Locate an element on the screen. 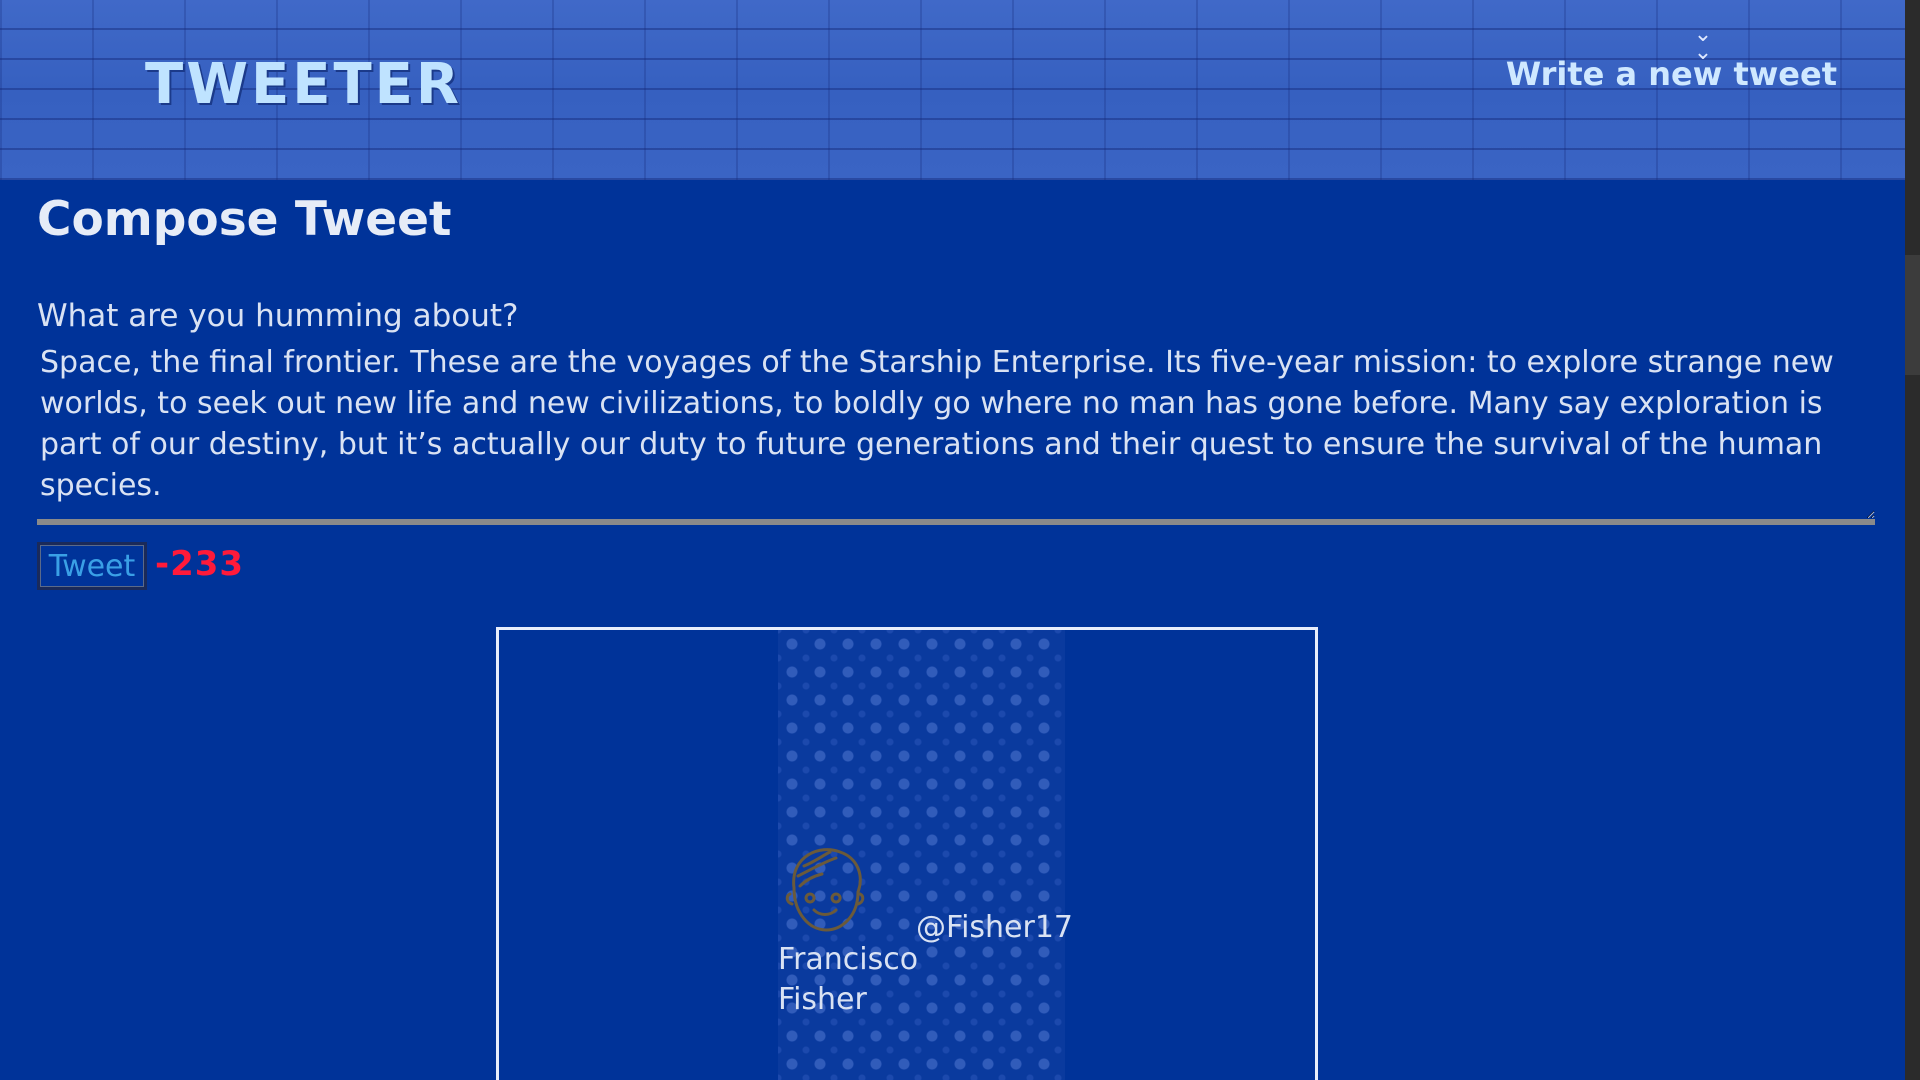 The width and height of the screenshot is (1920, 1080). site-logo: TWEETER is located at coordinates (303, 84).